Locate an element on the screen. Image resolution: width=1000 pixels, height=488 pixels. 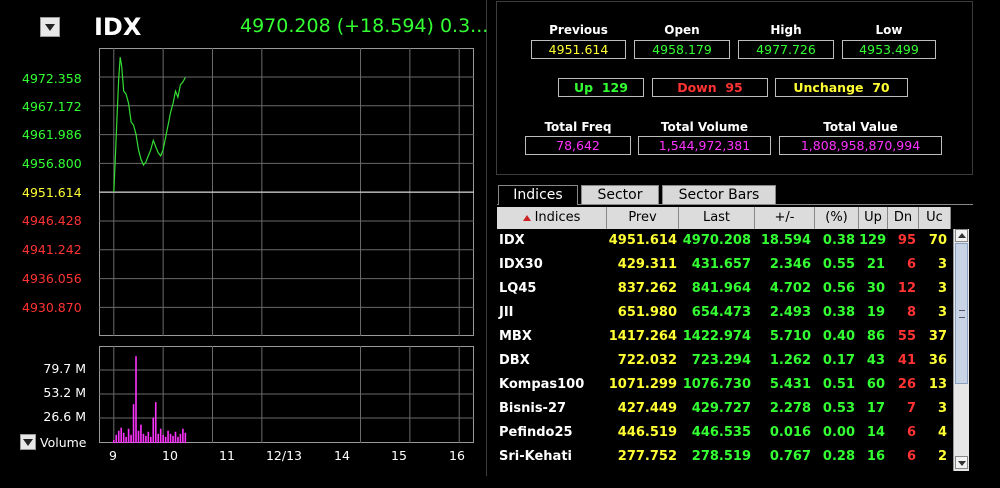
row-last: 446.535 is located at coordinates (721, 432).